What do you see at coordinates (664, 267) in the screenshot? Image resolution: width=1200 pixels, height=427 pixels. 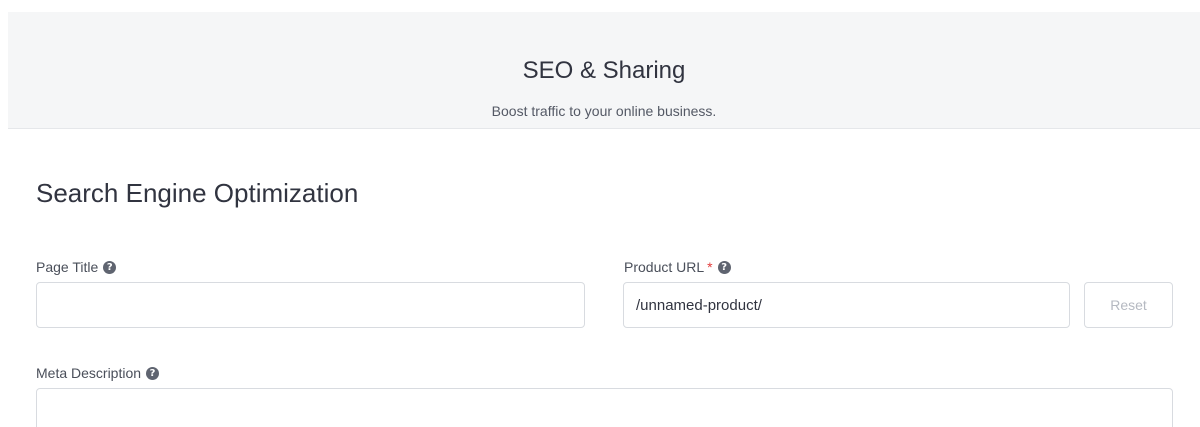 I see `product-url-label-text: Product URL` at bounding box center [664, 267].